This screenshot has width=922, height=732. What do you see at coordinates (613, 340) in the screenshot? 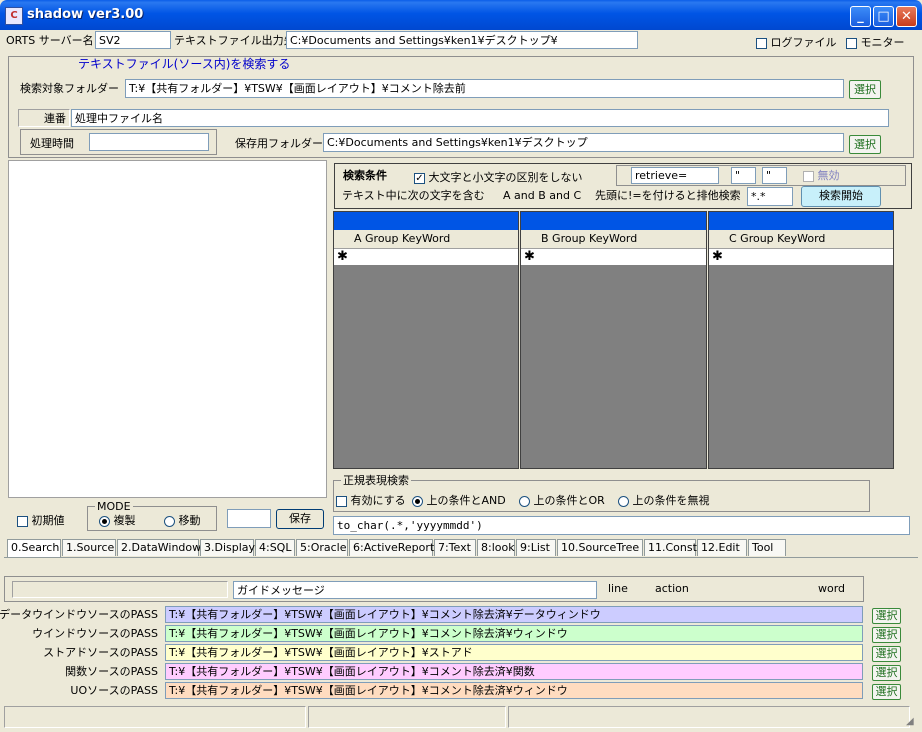
I see `grid-b: B Group KeyWord ✱` at bounding box center [613, 340].